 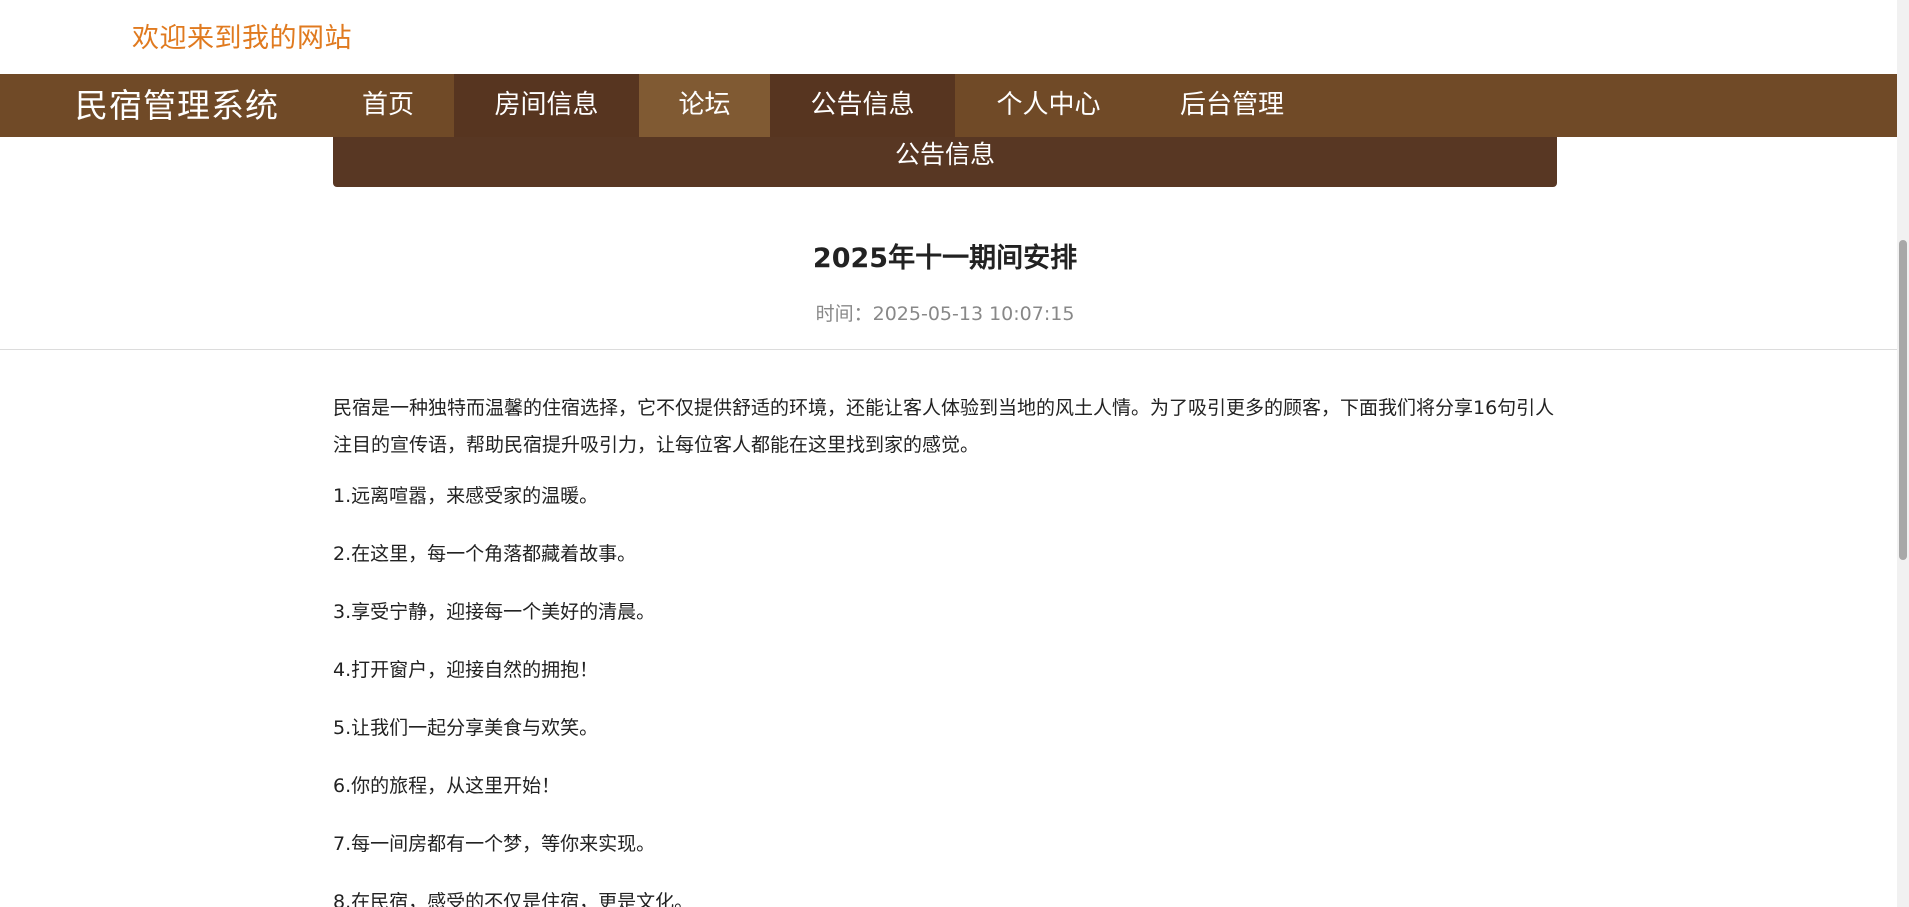 What do you see at coordinates (973, 314) in the screenshot?
I see `time-value: 2025-05-13 10:07:15` at bounding box center [973, 314].